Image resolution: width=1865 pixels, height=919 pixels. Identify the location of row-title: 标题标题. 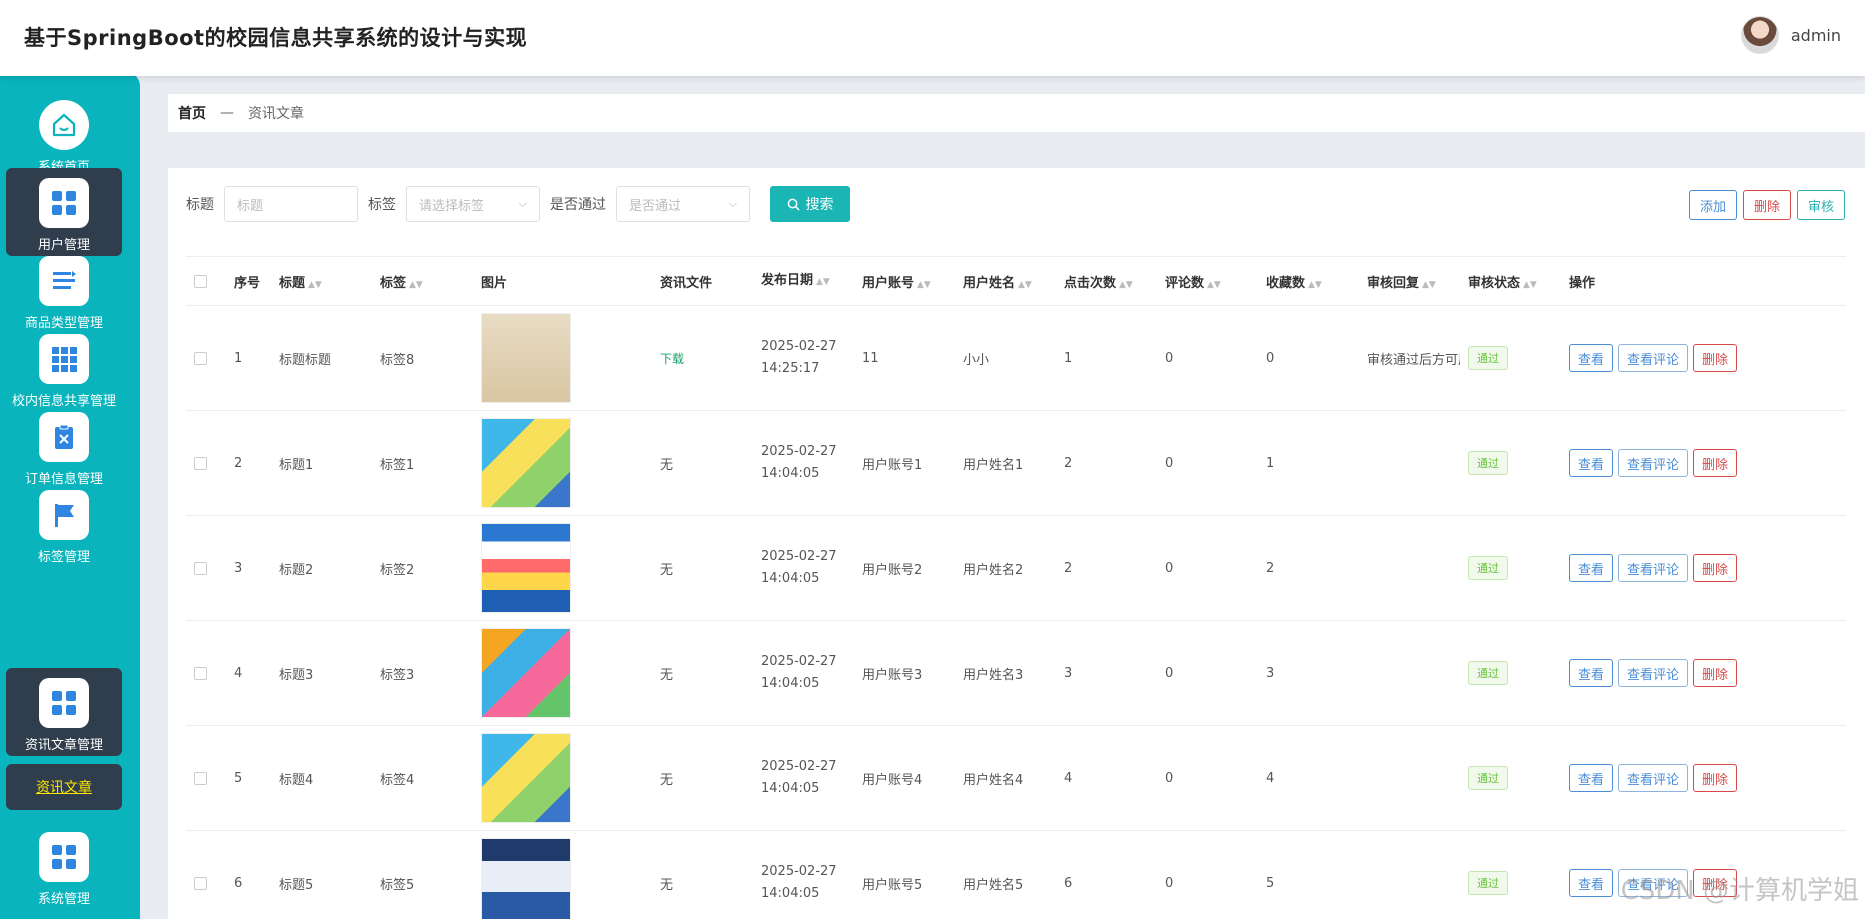
(305, 360).